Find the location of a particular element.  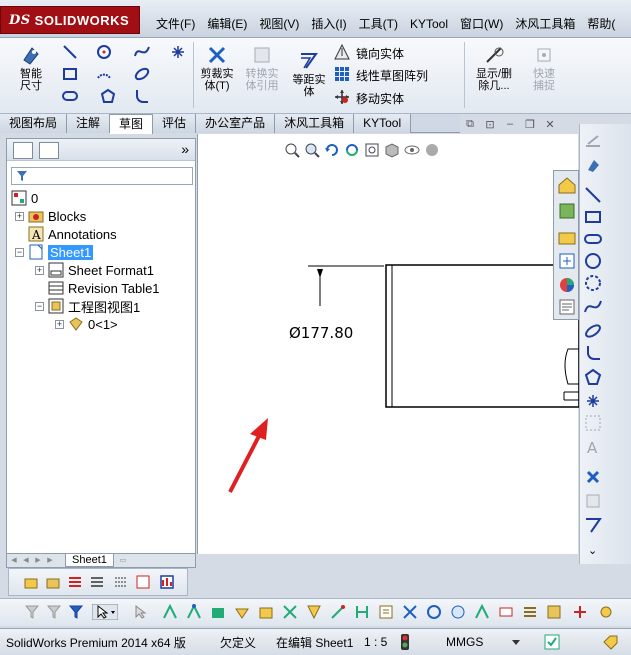

menu-help: 帮助( is located at coordinates (601, 24).